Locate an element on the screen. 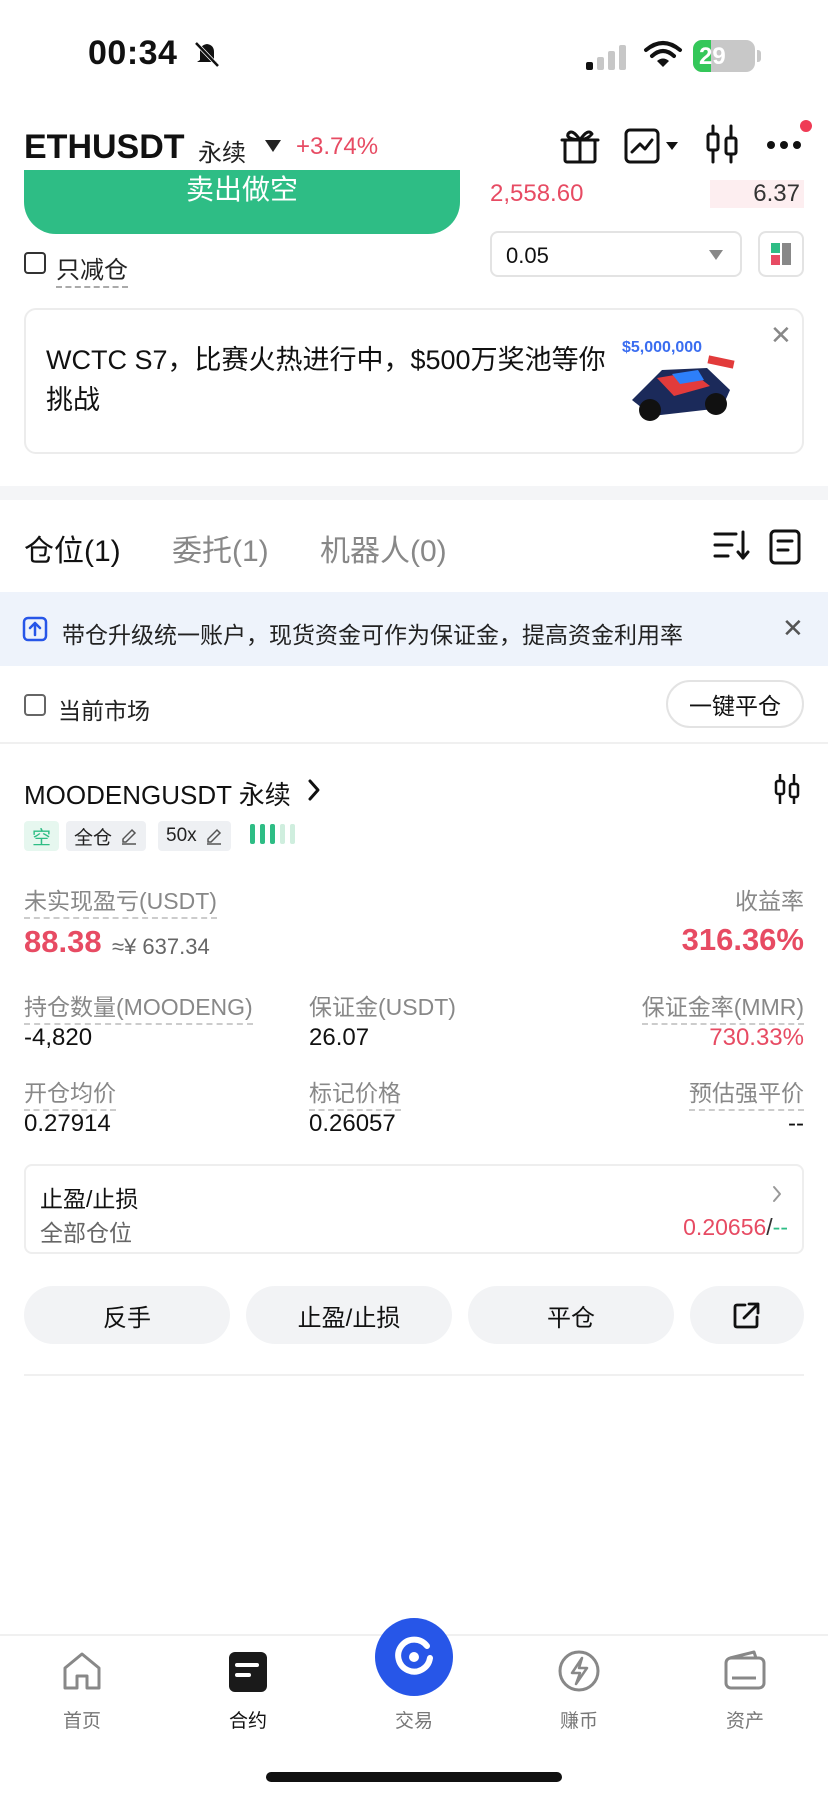 The height and width of the screenshot is (1795, 828). share-icon is located at coordinates (746, 1315).